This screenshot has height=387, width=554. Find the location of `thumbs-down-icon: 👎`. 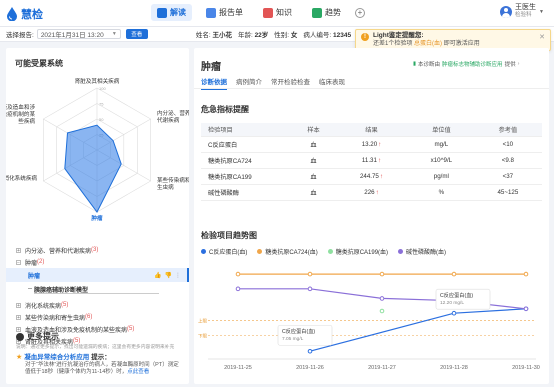

thumbs-down-icon: 👎 is located at coordinates (168, 275).